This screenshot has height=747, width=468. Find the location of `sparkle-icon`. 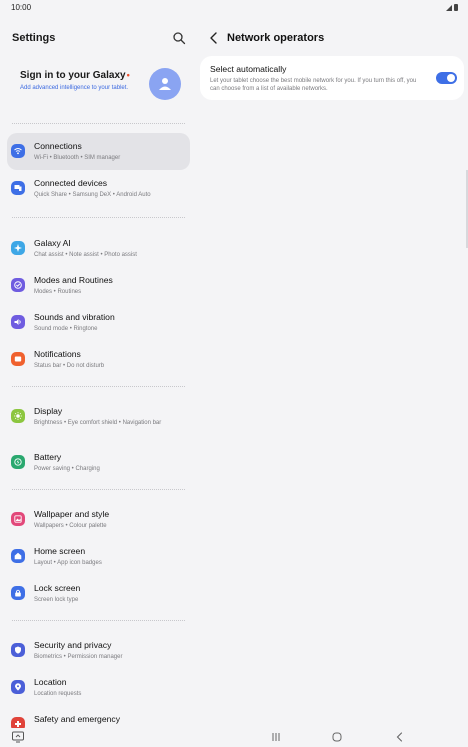

sparkle-icon is located at coordinates (18, 248).